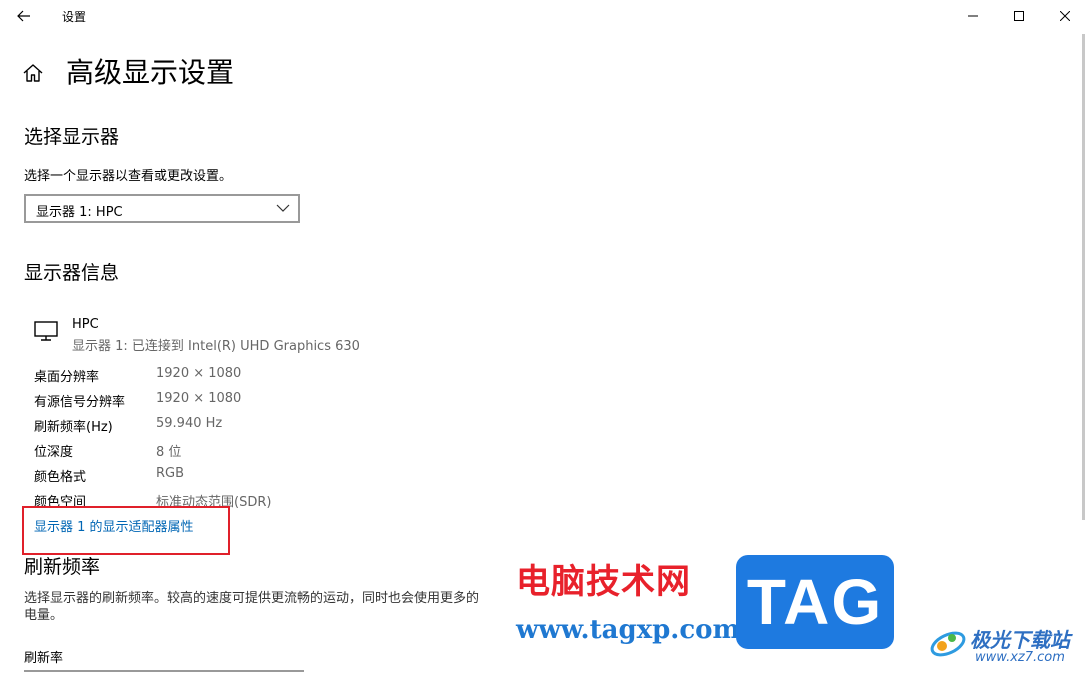 The image size is (1088, 674). What do you see at coordinates (234, 451) in the screenshot?
I see `info-row-bit-depth: 位深度 8 位` at bounding box center [234, 451].